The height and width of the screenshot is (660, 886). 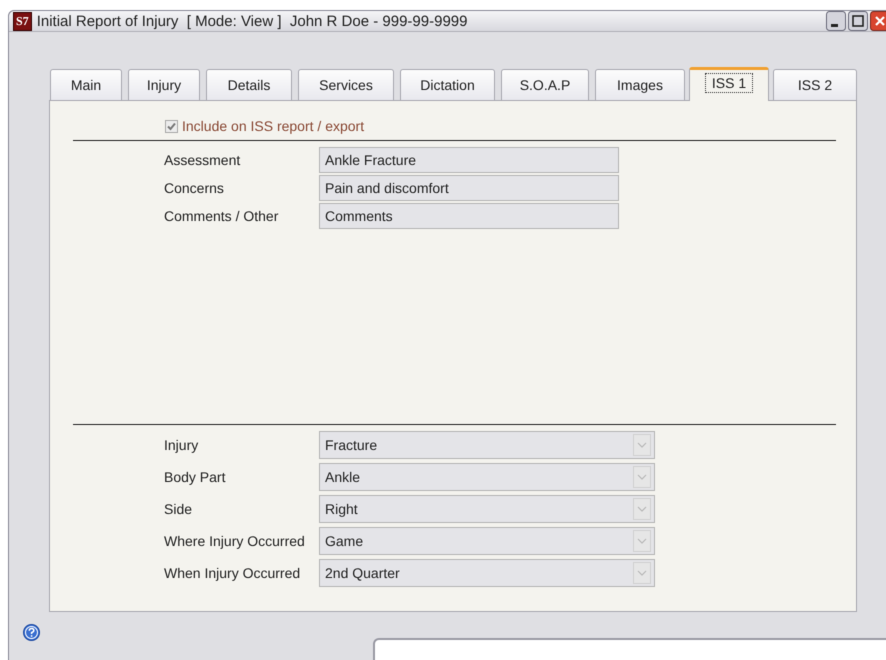 I want to click on field-label: Concerns, so click(x=194, y=188).